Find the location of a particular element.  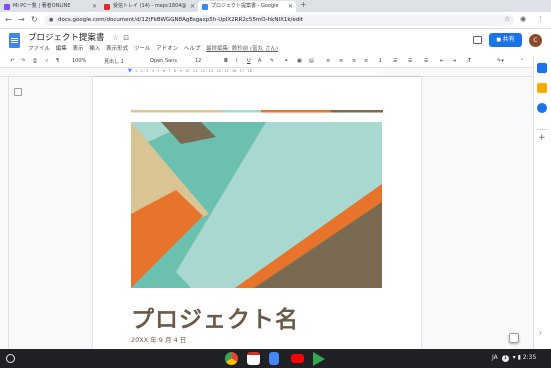

header-stripe is located at coordinates (257, 111).